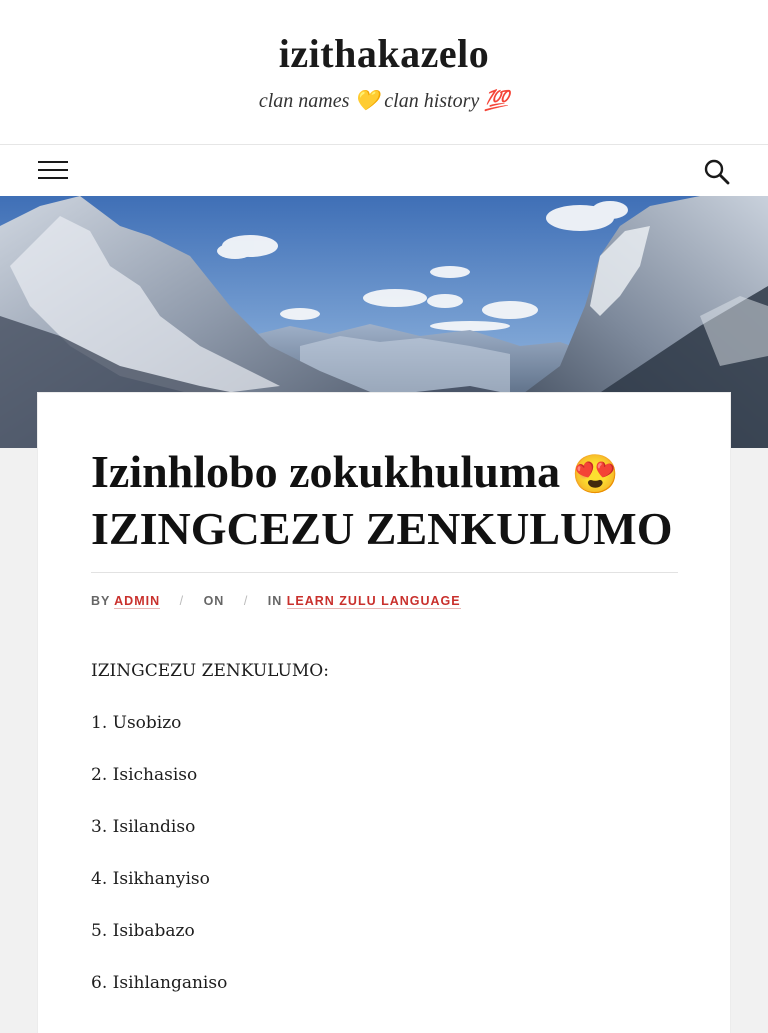  What do you see at coordinates (137, 601) in the screenshot?
I see `author-link: ADMIN` at bounding box center [137, 601].